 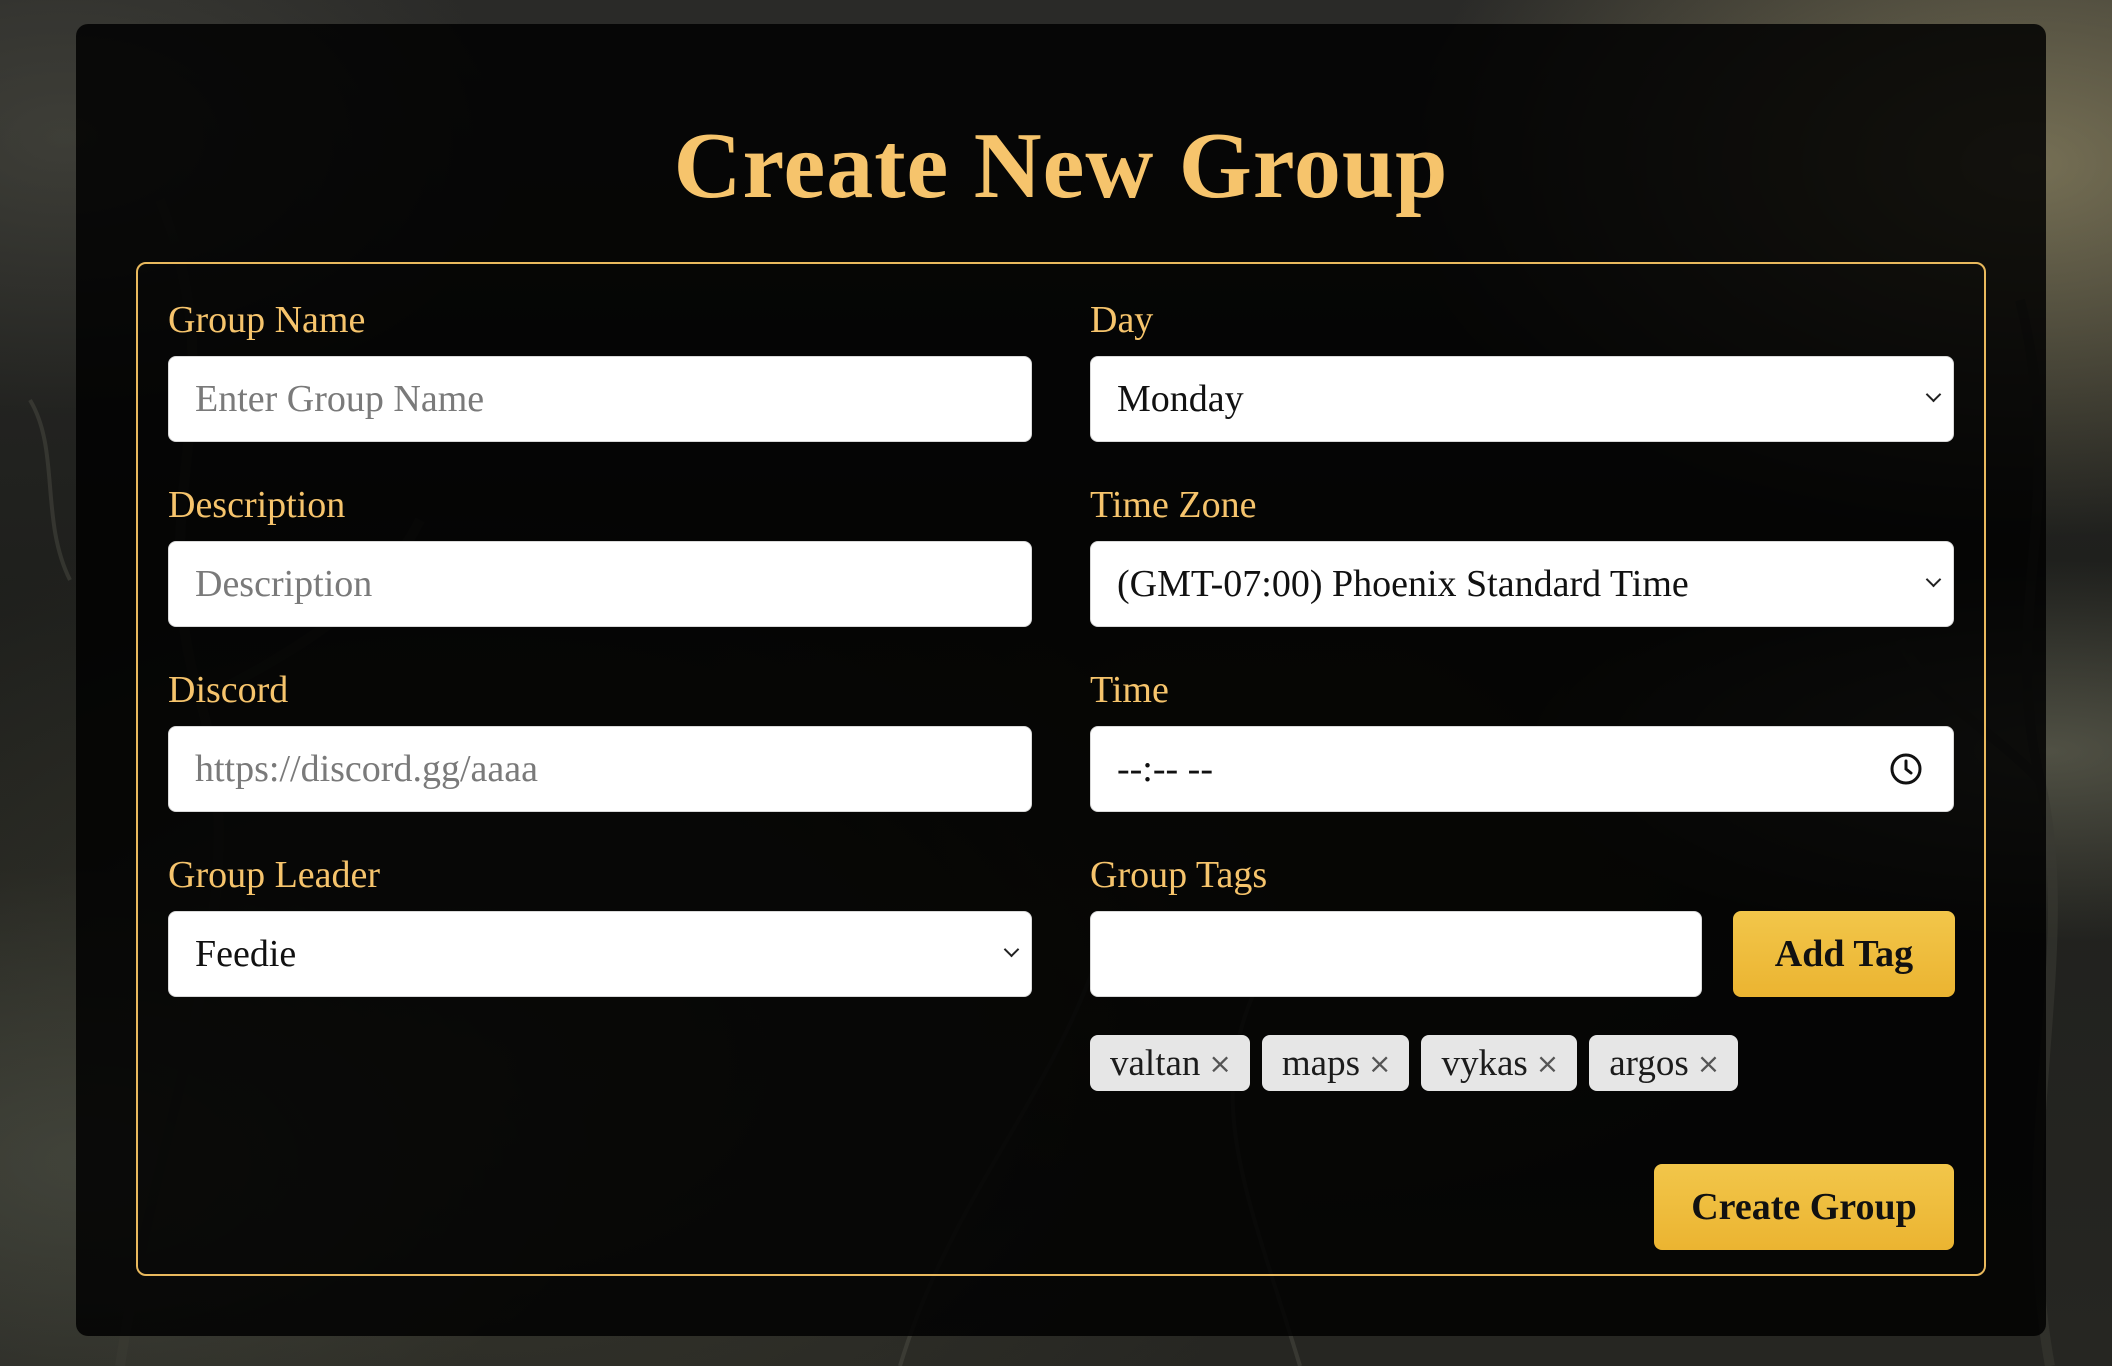 I want to click on group-name-input: Enter Group Name, so click(x=600, y=399).